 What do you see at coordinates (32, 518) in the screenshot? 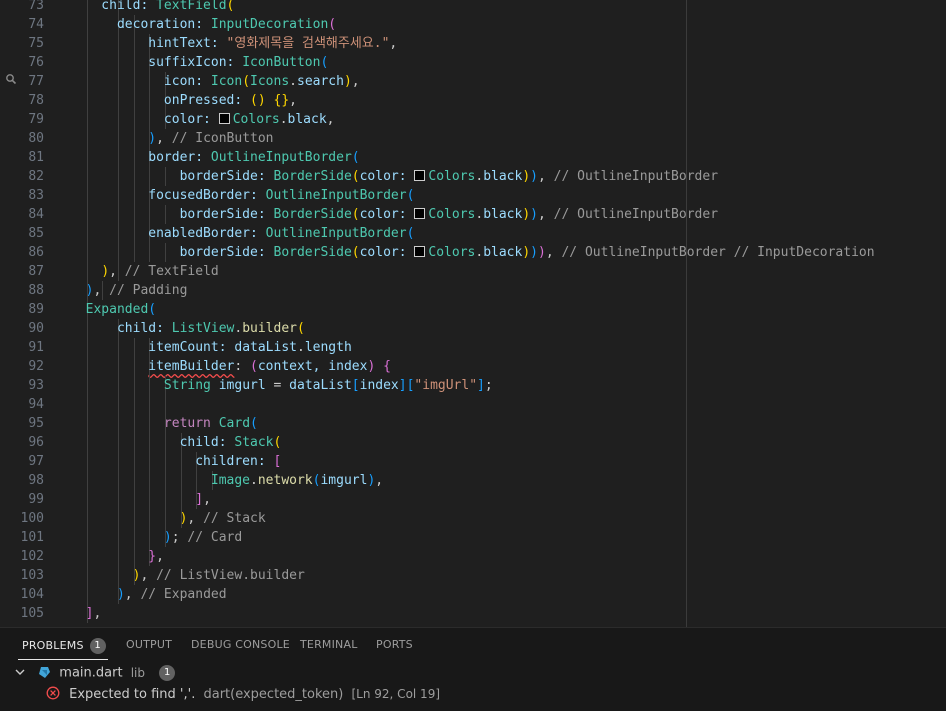
I see `line-number: 100` at bounding box center [32, 518].